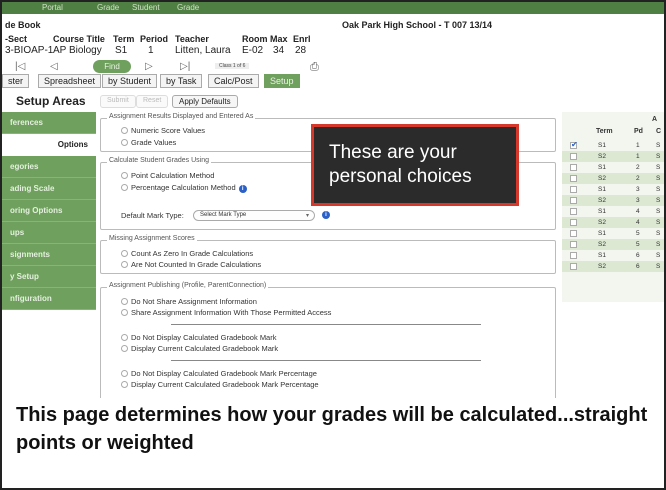  Describe the element at coordinates (205, 101) in the screenshot. I see `apply-defaults-button: Apply Defaults` at that location.